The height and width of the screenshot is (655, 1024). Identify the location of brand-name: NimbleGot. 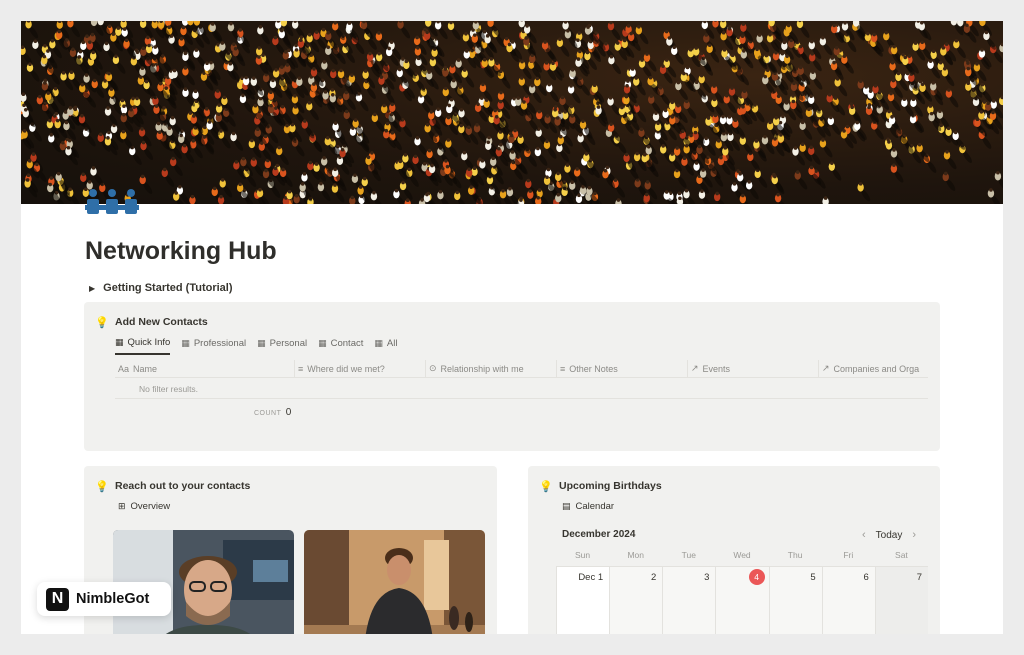
(113, 599).